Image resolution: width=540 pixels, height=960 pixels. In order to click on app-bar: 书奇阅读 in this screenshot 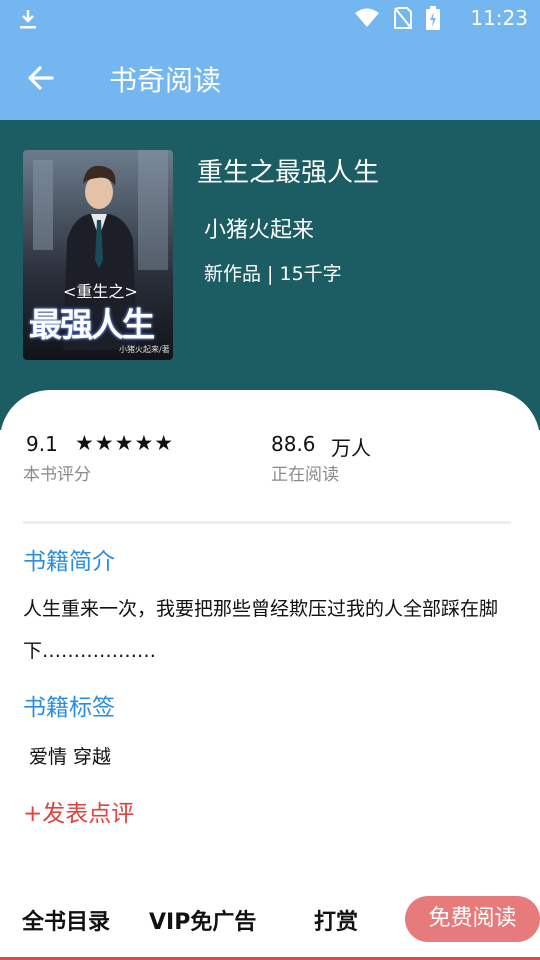, I will do `click(270, 78)`.